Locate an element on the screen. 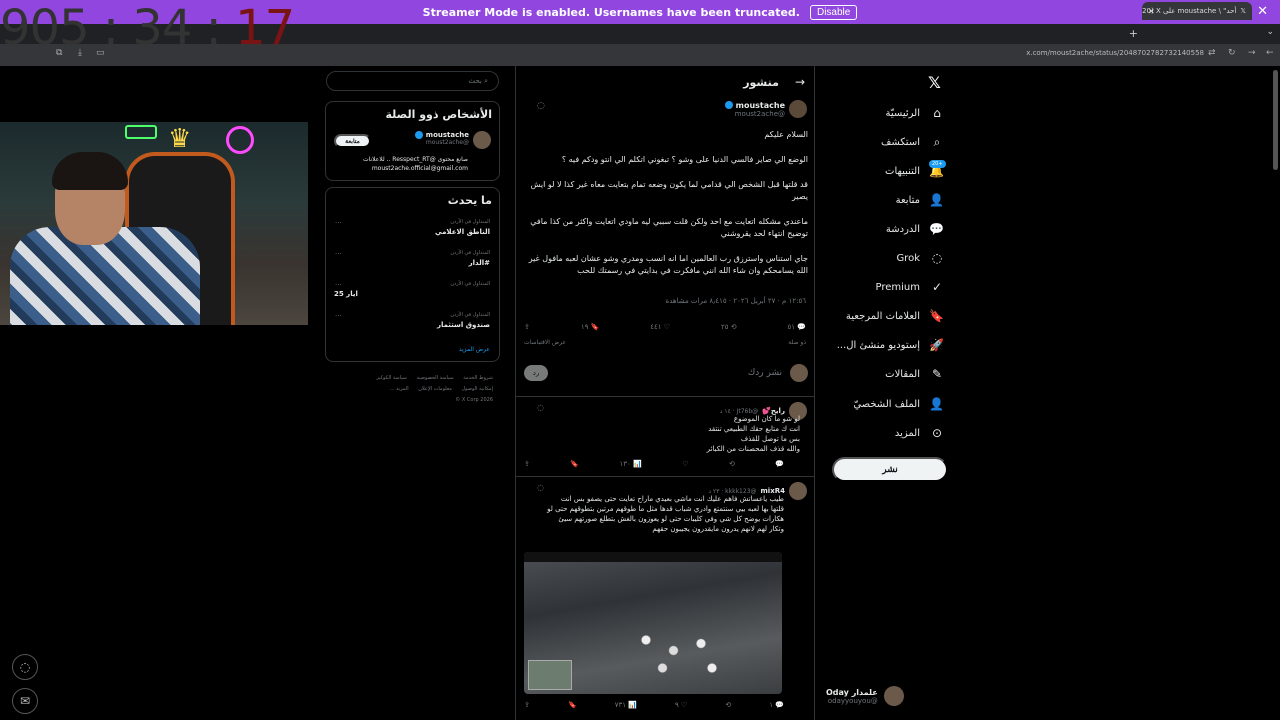  nav-item-4: 💬 الدردشة is located at coordinates (915, 229).